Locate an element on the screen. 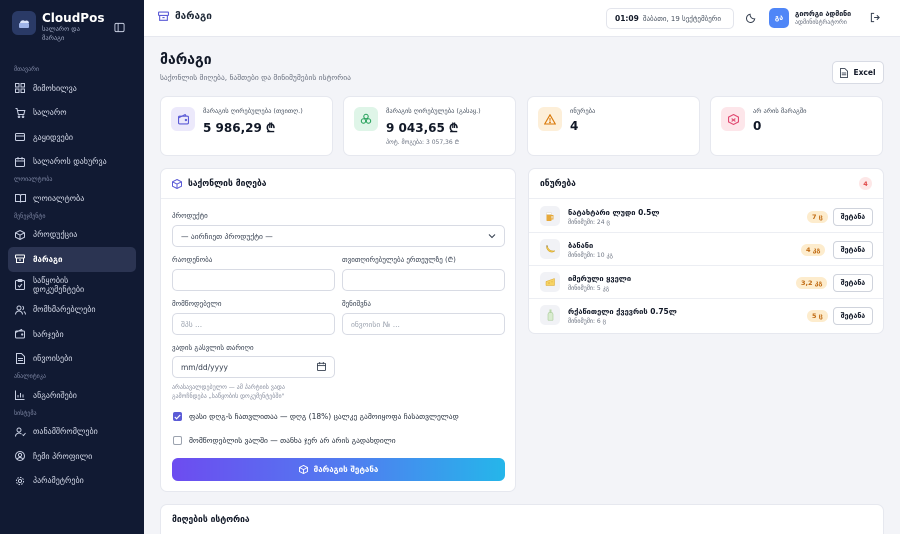 This screenshot has width=900, height=534. checkbox-checked-icon is located at coordinates (177, 416).